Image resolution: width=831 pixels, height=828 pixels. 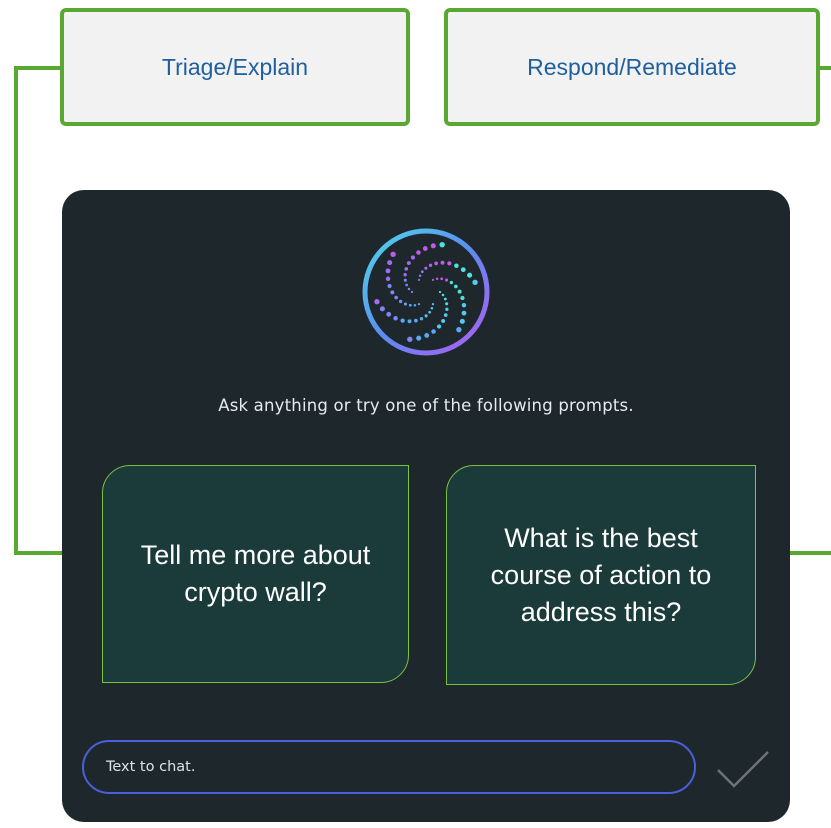 I want to click on suggestion-text: Tell me more about crypto wall?, so click(x=255, y=573).